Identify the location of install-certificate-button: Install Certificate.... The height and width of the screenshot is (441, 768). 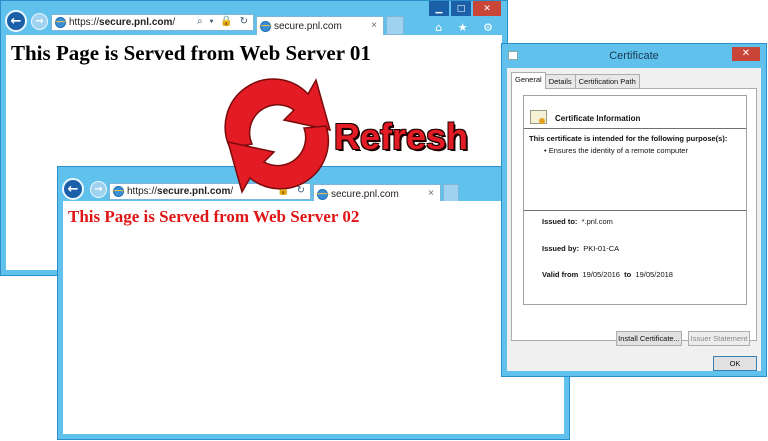
(649, 338).